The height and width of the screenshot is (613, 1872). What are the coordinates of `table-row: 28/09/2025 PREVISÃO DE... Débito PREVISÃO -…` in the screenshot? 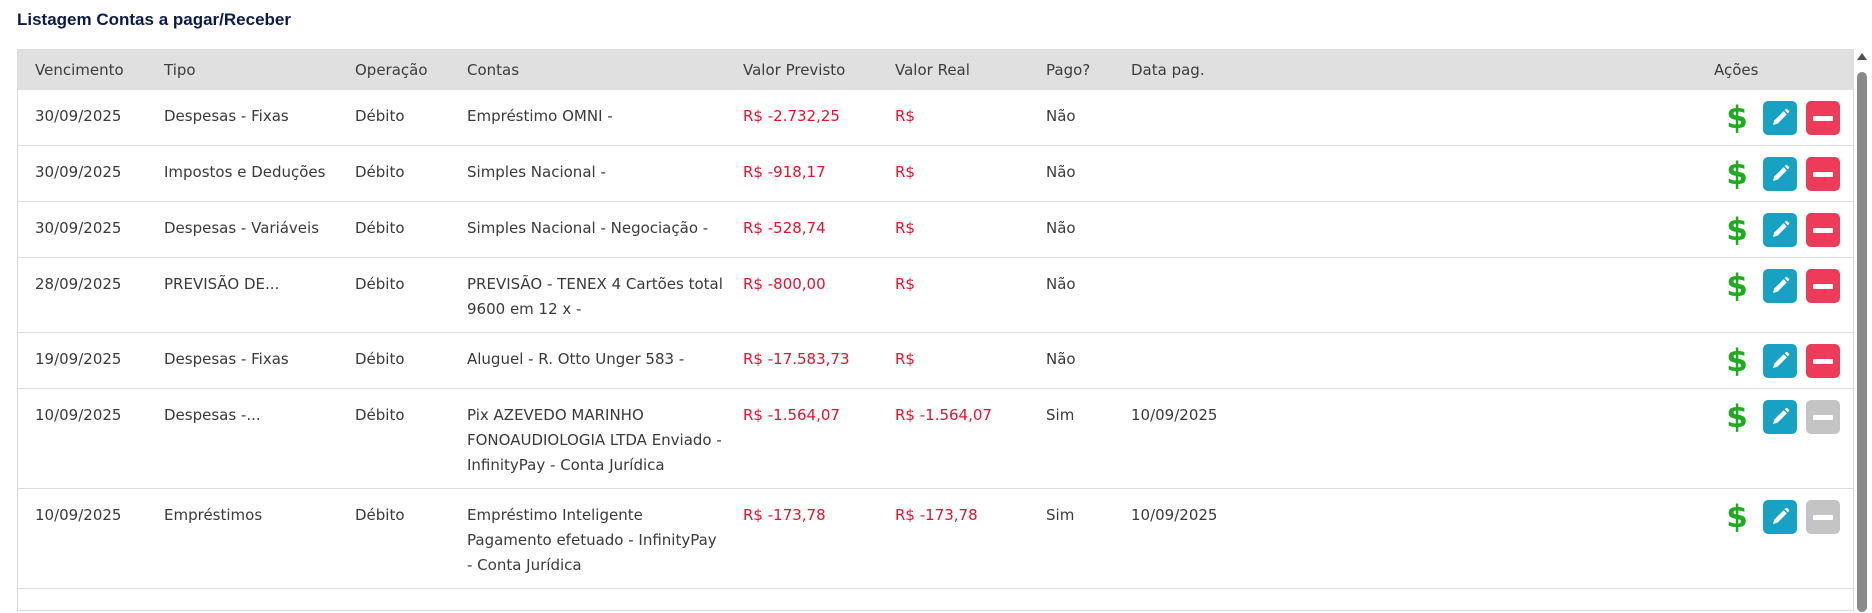 It's located at (935, 295).